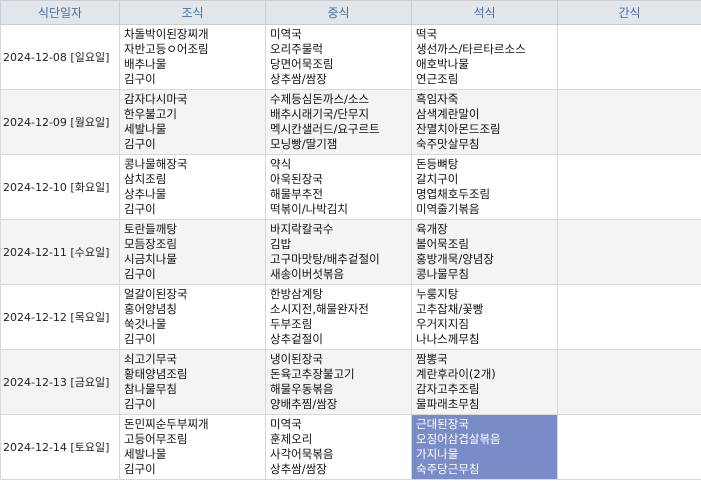 This screenshot has height=487, width=701. I want to click on menu-item: 자반고등ㅇ어조림, so click(166, 49).